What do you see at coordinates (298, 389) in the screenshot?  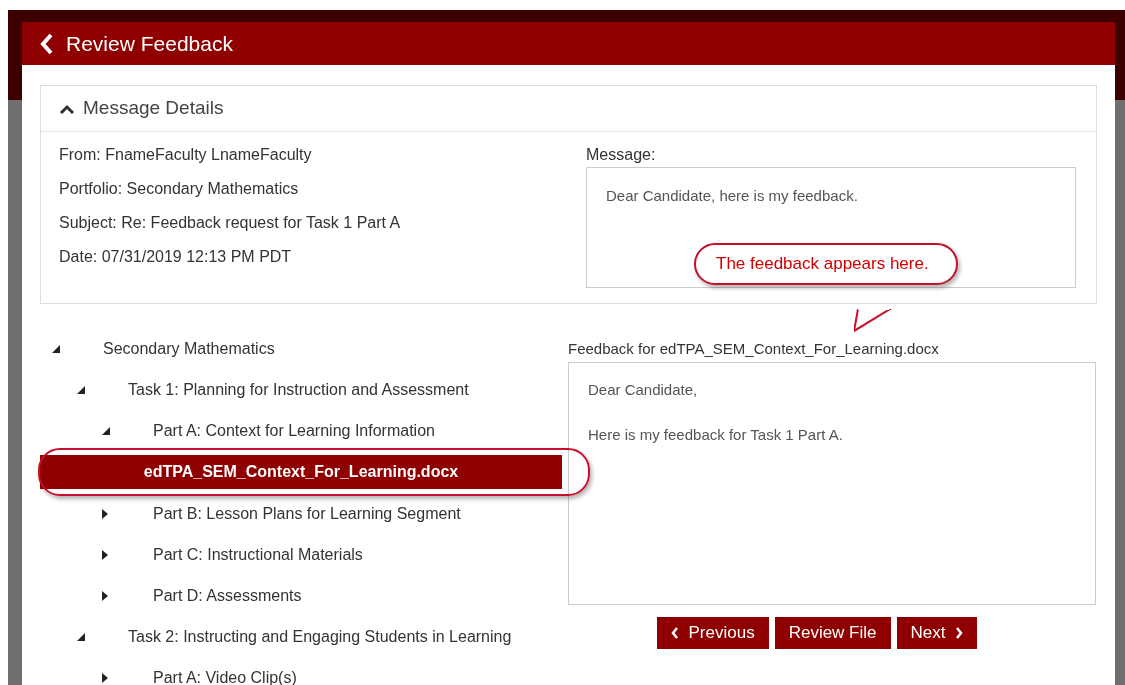 I see `tree-item: Task 1: Planning for Instruction and Assessment` at bounding box center [298, 389].